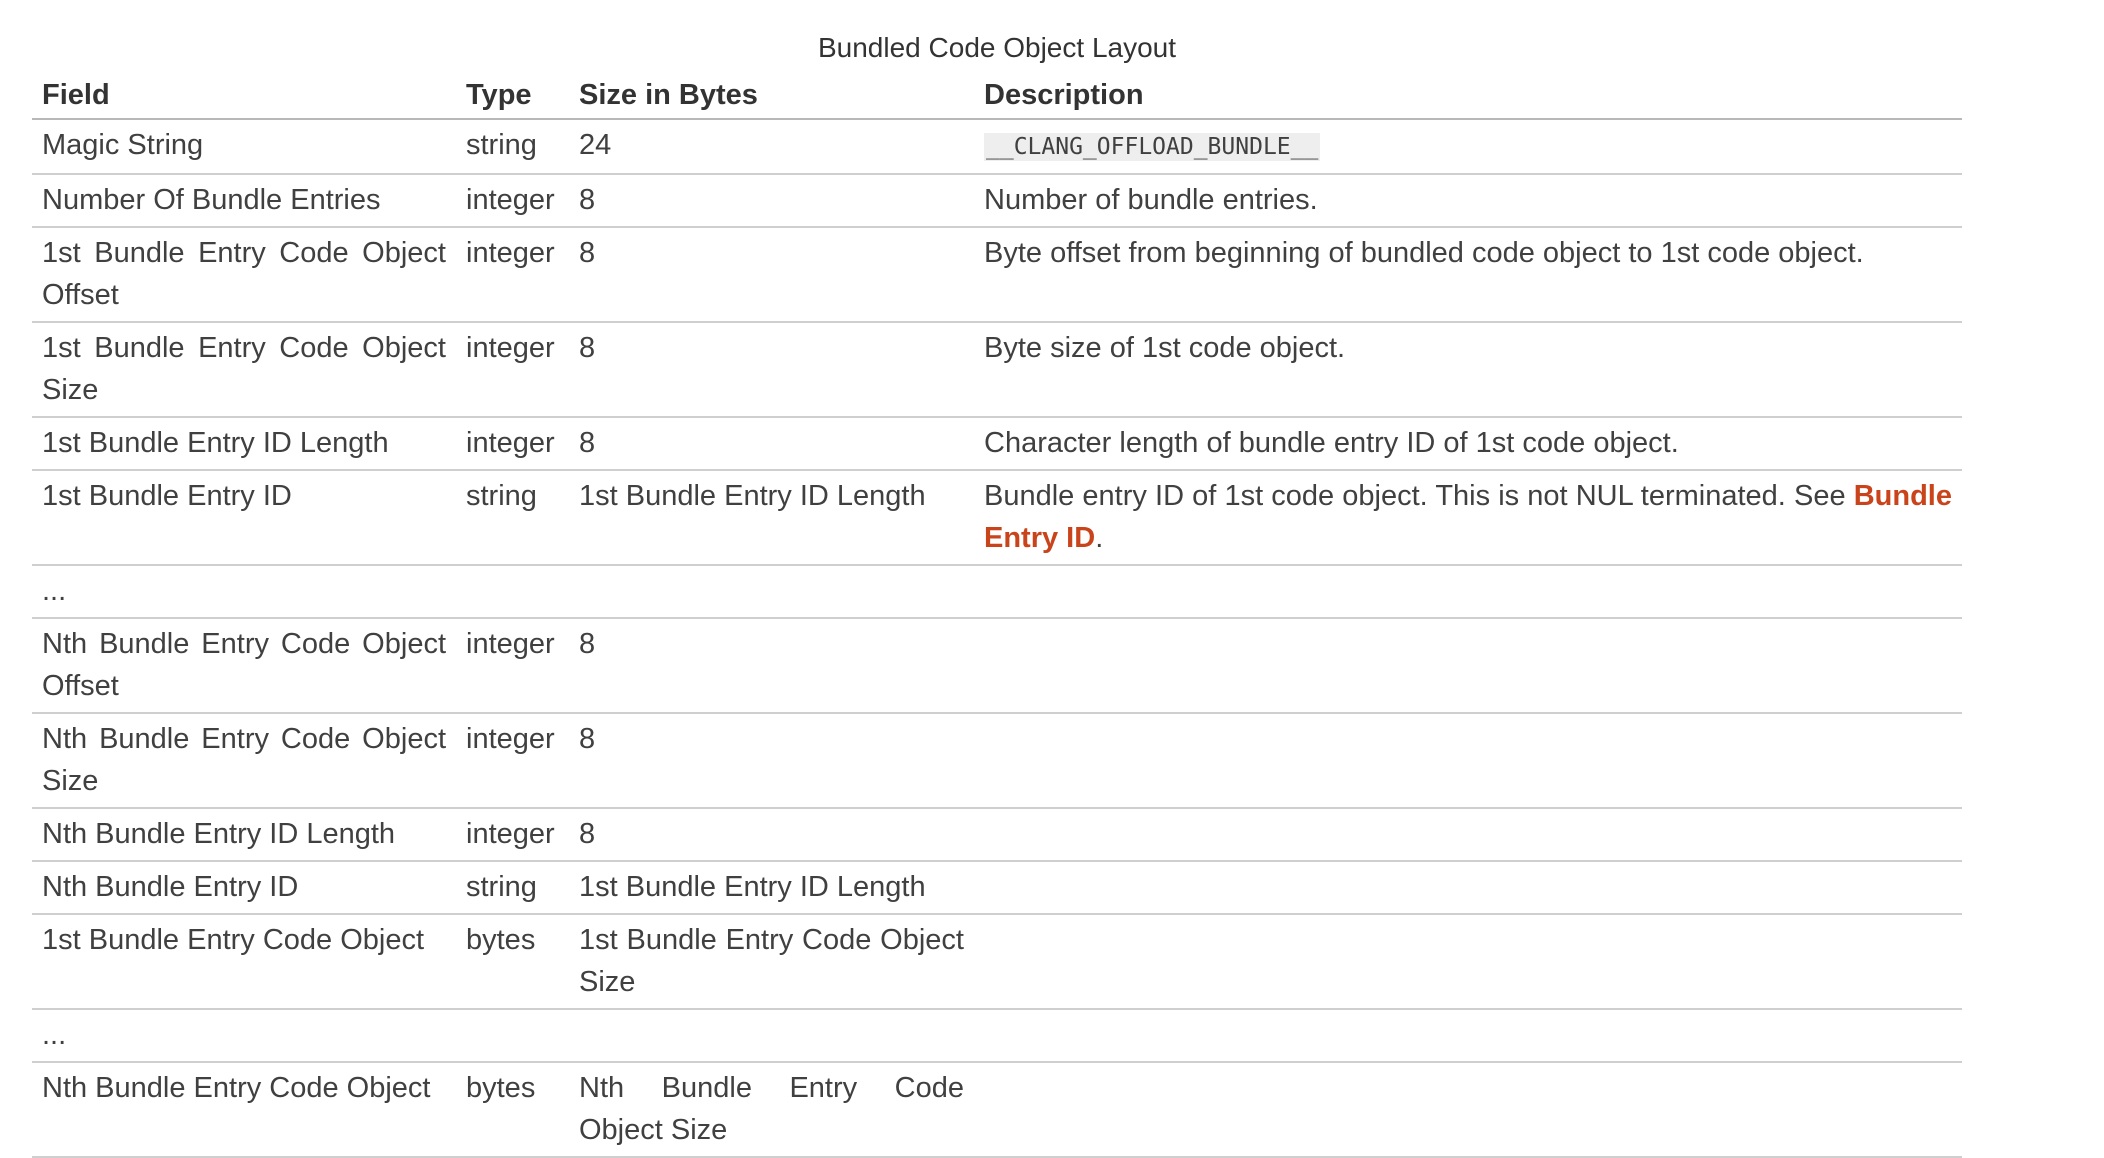 This screenshot has width=2104, height=1158. What do you see at coordinates (512, 95) in the screenshot?
I see `header-type: Type` at bounding box center [512, 95].